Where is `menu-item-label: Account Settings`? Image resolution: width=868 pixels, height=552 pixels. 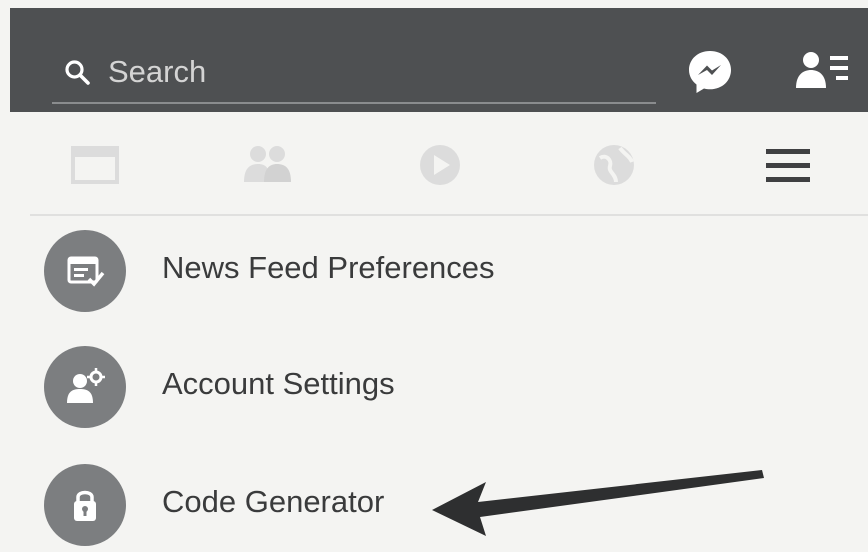
menu-item-label: Account Settings is located at coordinates (278, 383).